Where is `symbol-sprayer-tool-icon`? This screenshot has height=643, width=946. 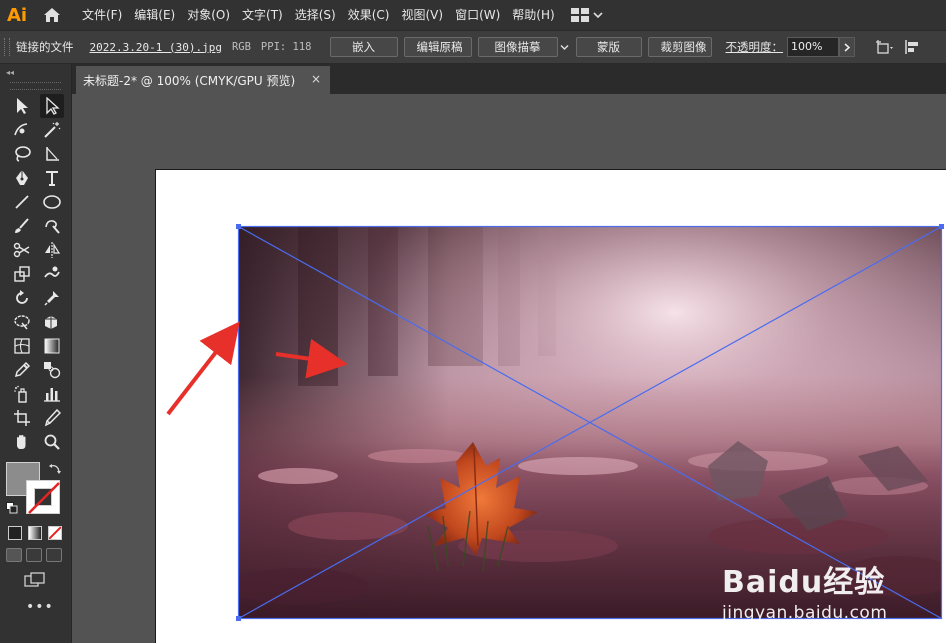
symbol-sprayer-tool-icon is located at coordinates (22, 394).